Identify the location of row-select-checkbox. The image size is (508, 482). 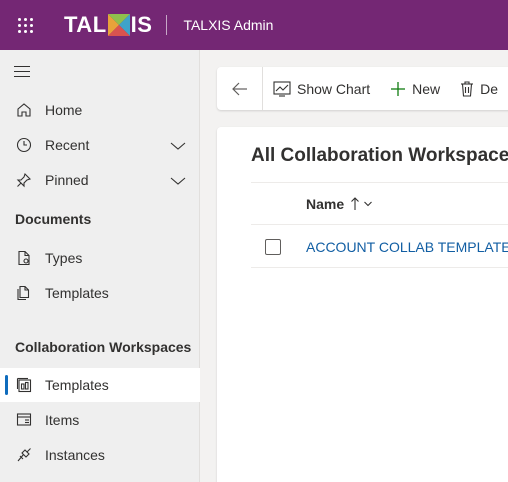
(273, 247).